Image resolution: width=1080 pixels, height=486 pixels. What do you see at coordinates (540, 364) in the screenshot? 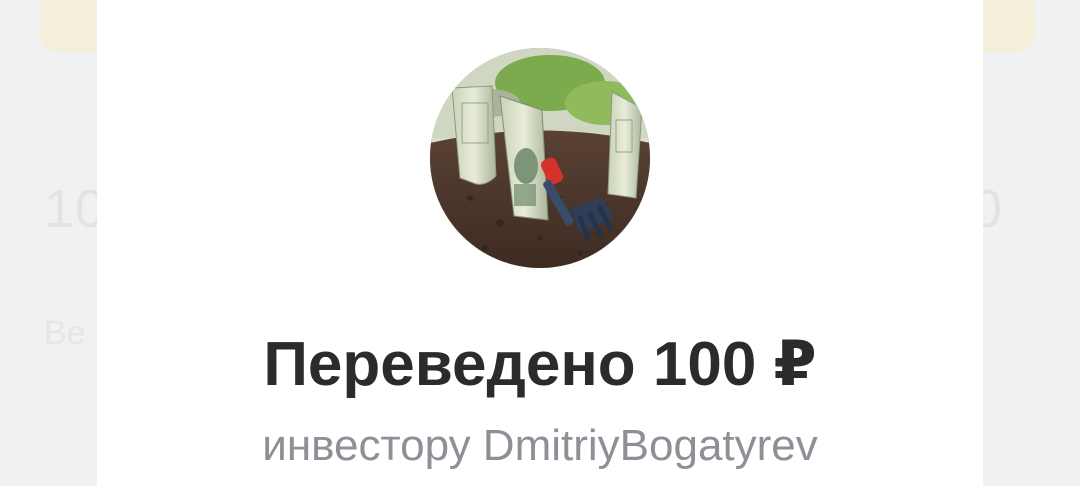
I see `transfer-title: Переведено 100 ₽` at bounding box center [540, 364].